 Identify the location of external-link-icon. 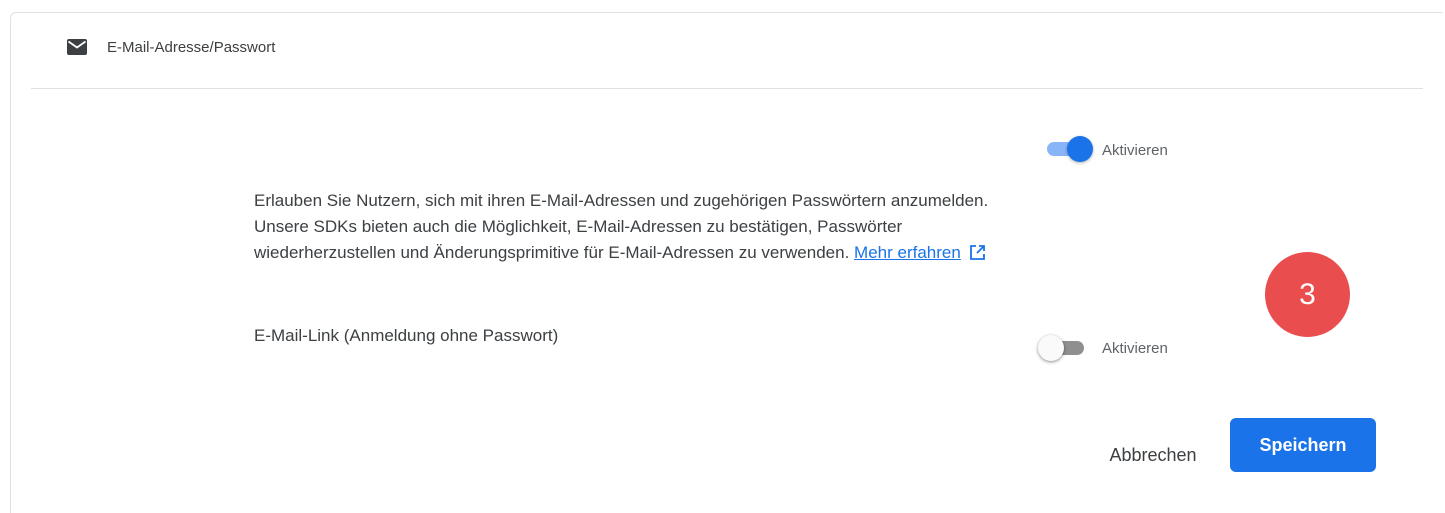
(977, 252).